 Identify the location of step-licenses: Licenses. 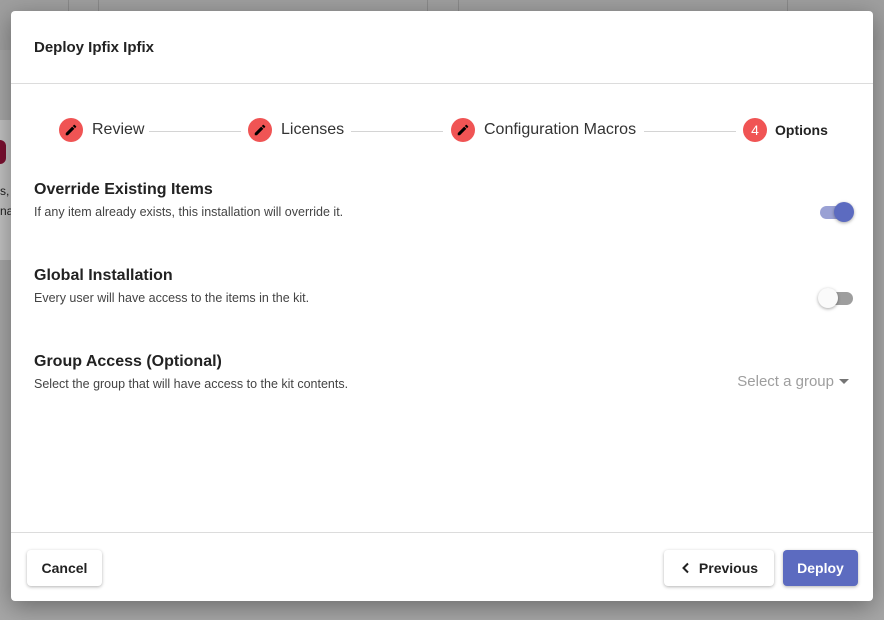
(296, 130).